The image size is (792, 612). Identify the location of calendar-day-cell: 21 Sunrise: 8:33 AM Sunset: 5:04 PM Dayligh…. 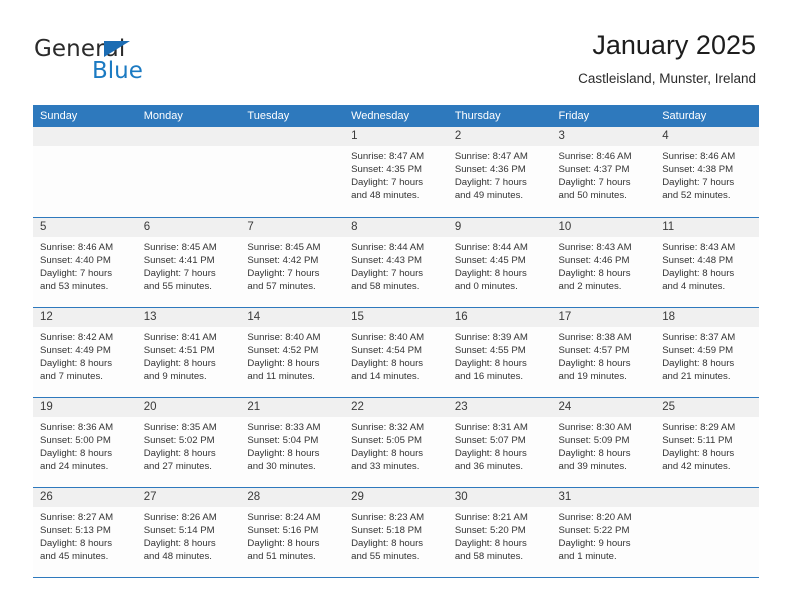
(292, 442).